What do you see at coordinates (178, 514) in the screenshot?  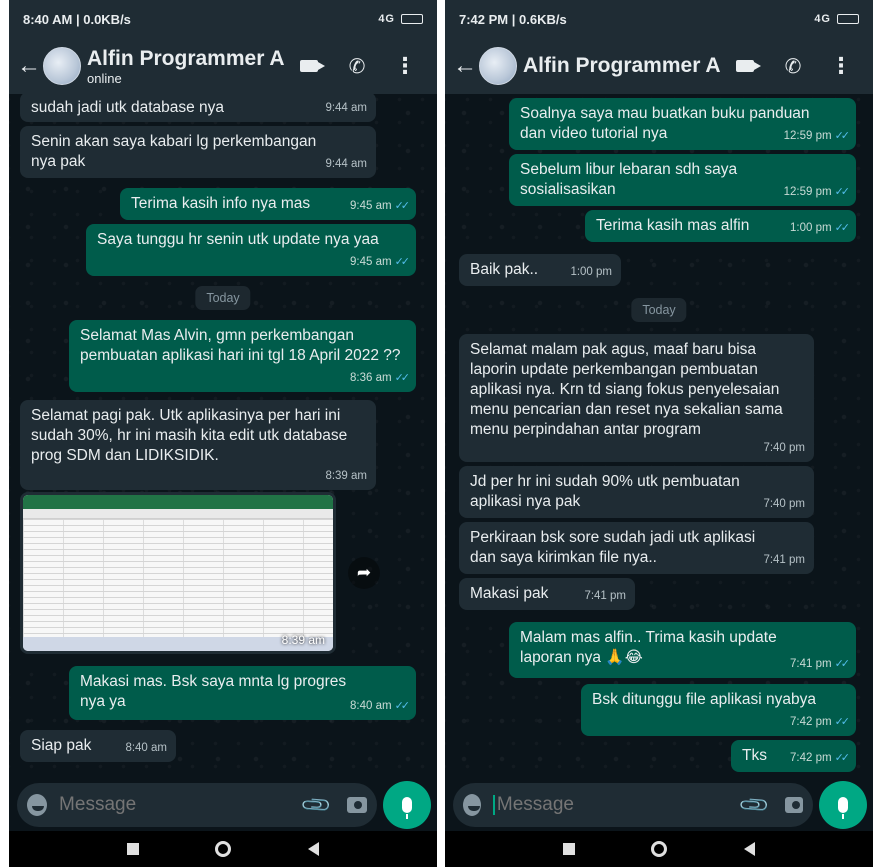 I see `spreadsheet-toolbar` at bounding box center [178, 514].